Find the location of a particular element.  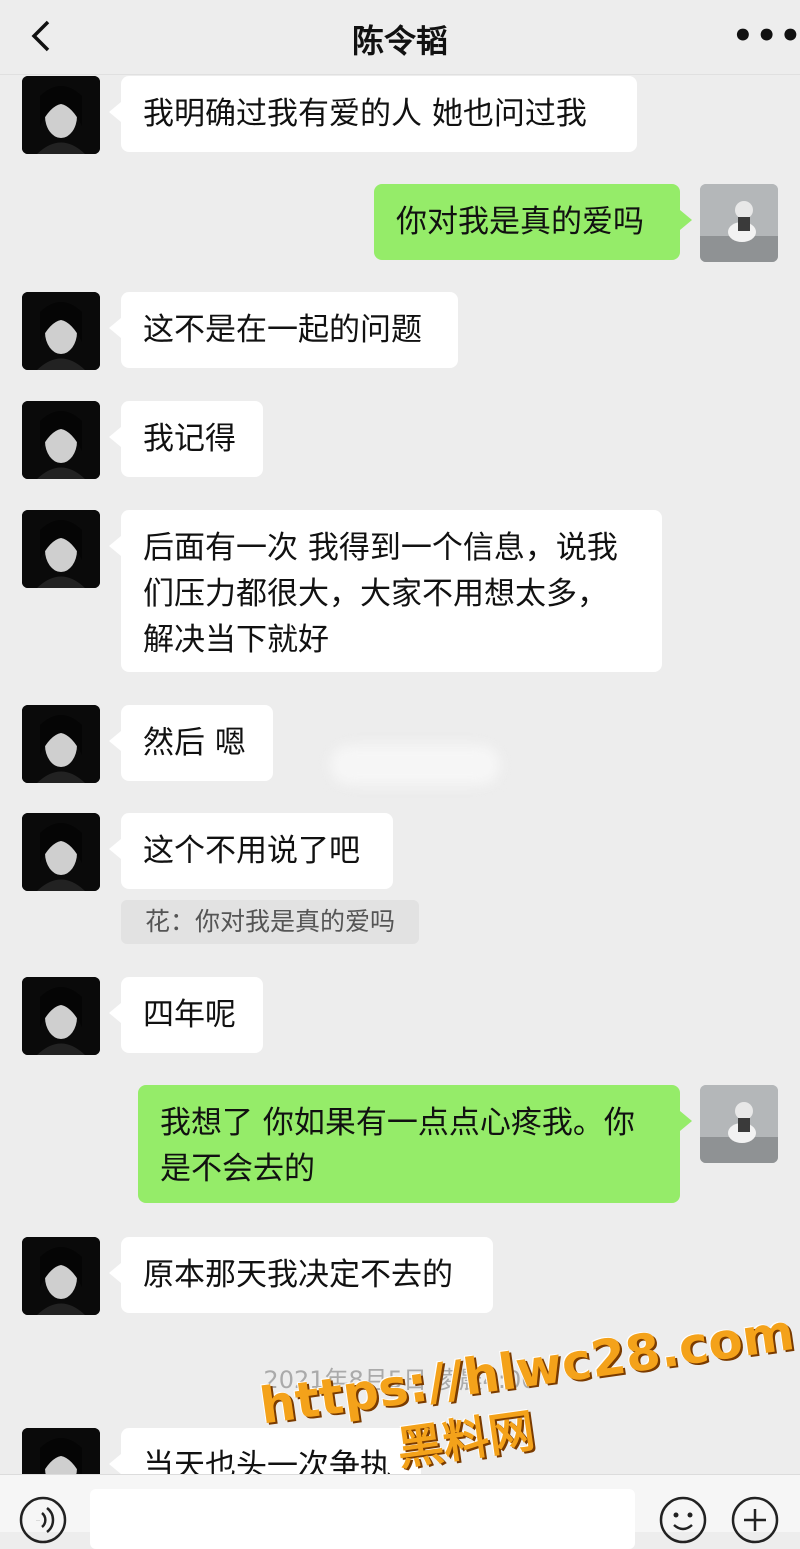

message-bubble-incoming: 这个不用说了吧 is located at coordinates (251, 851).